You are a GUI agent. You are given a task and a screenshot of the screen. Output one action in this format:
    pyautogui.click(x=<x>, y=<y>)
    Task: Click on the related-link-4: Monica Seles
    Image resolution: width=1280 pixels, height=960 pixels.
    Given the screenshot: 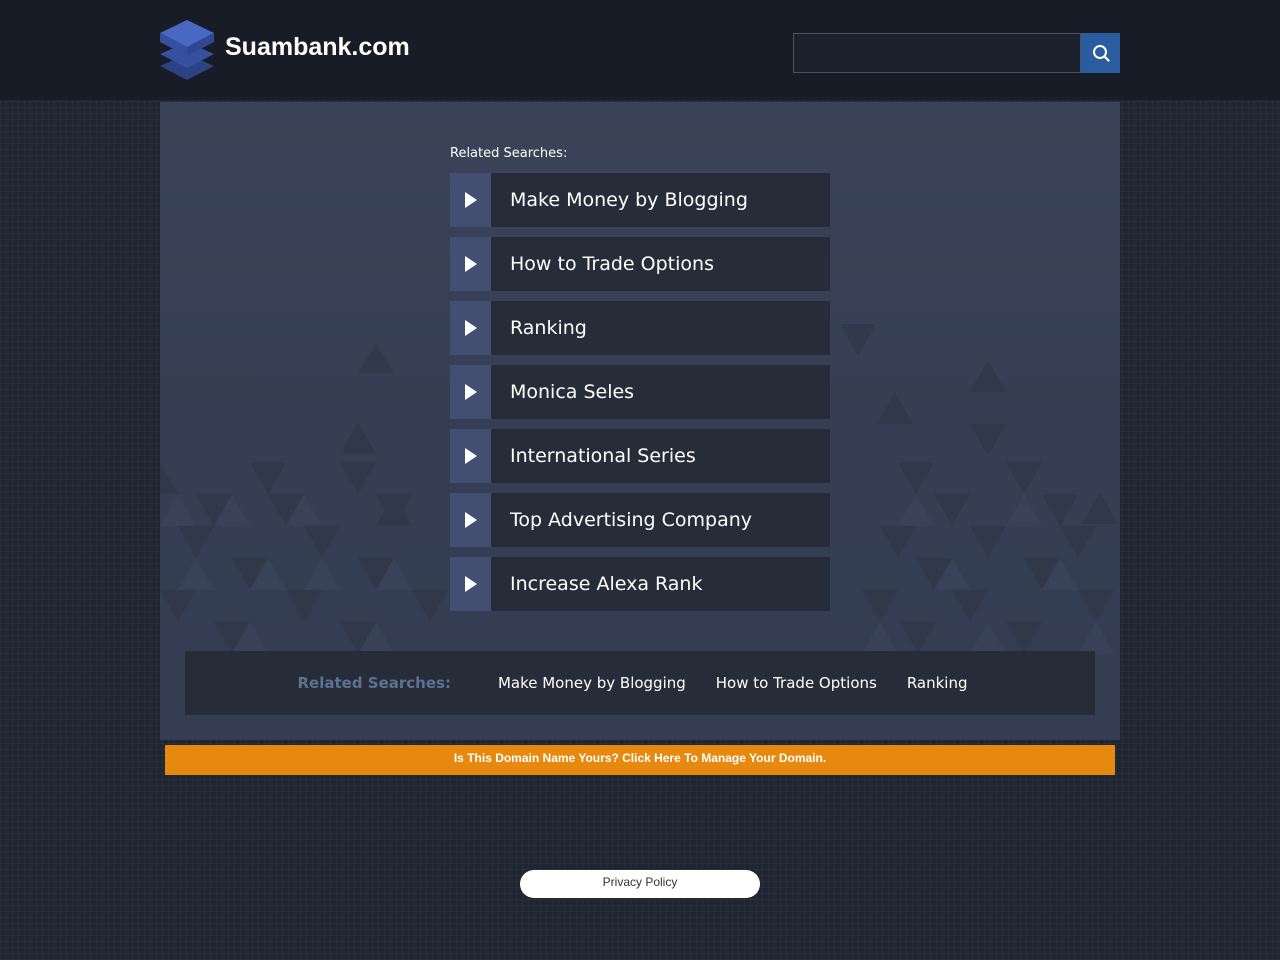 What is the action you would take?
    pyautogui.click(x=640, y=392)
    